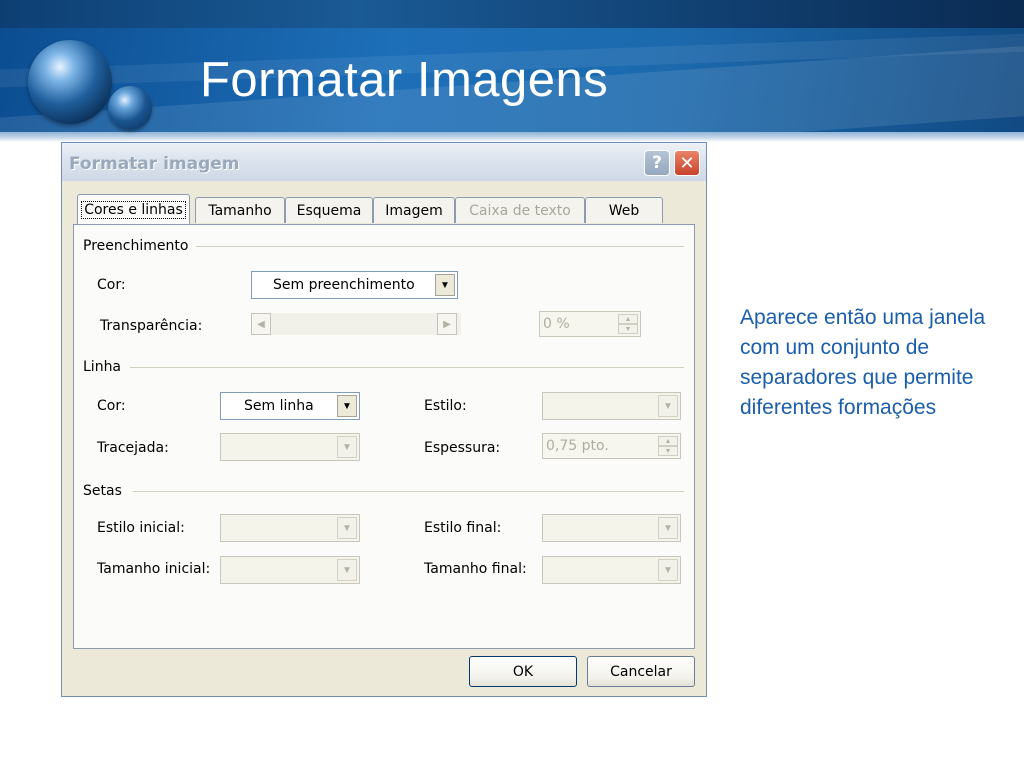 This screenshot has height=768, width=1024. Describe the element at coordinates (130, 108) in the screenshot. I see `small-globe-icon` at that location.